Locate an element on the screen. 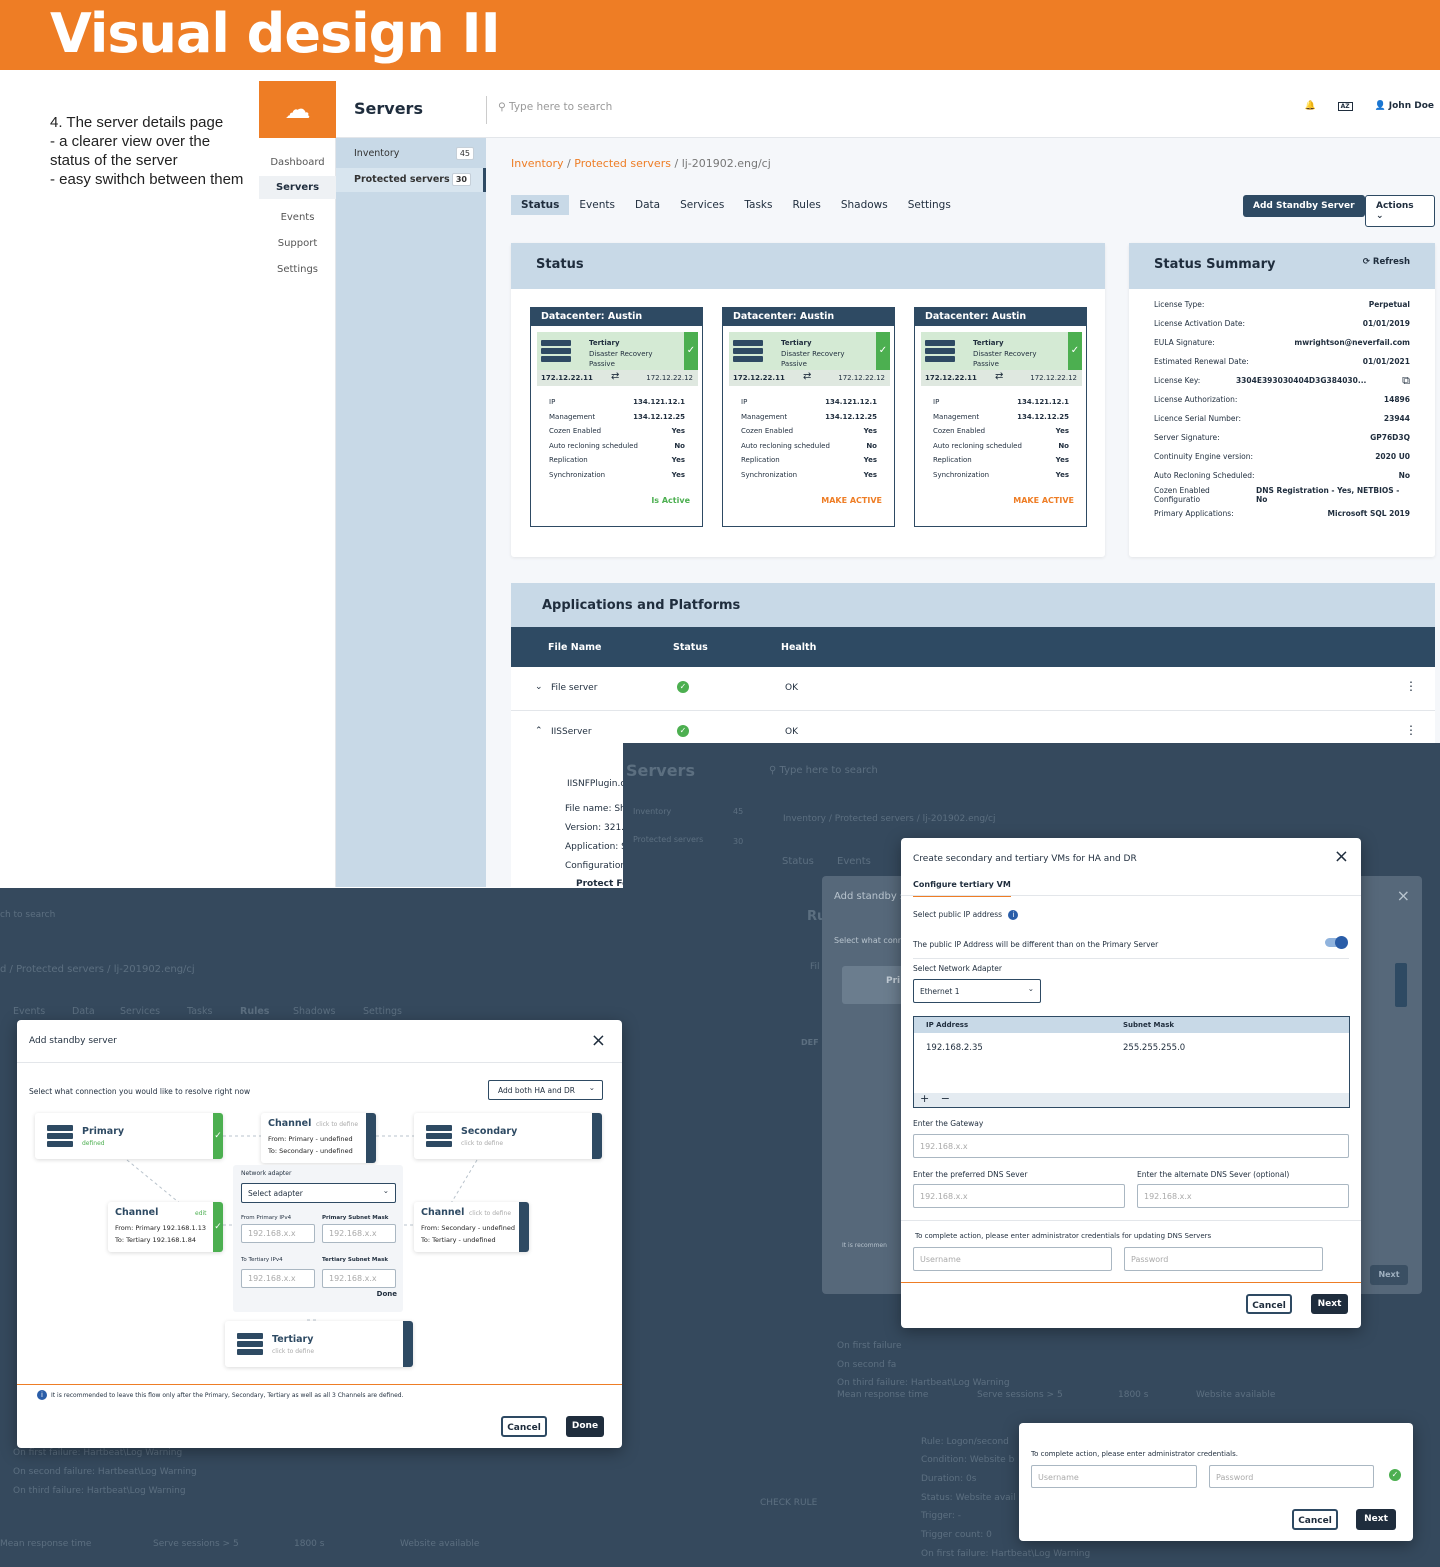 The width and height of the screenshot is (1440, 1567). sub-nav: Inventory 45 Protected servers 30 is located at coordinates (411, 512).